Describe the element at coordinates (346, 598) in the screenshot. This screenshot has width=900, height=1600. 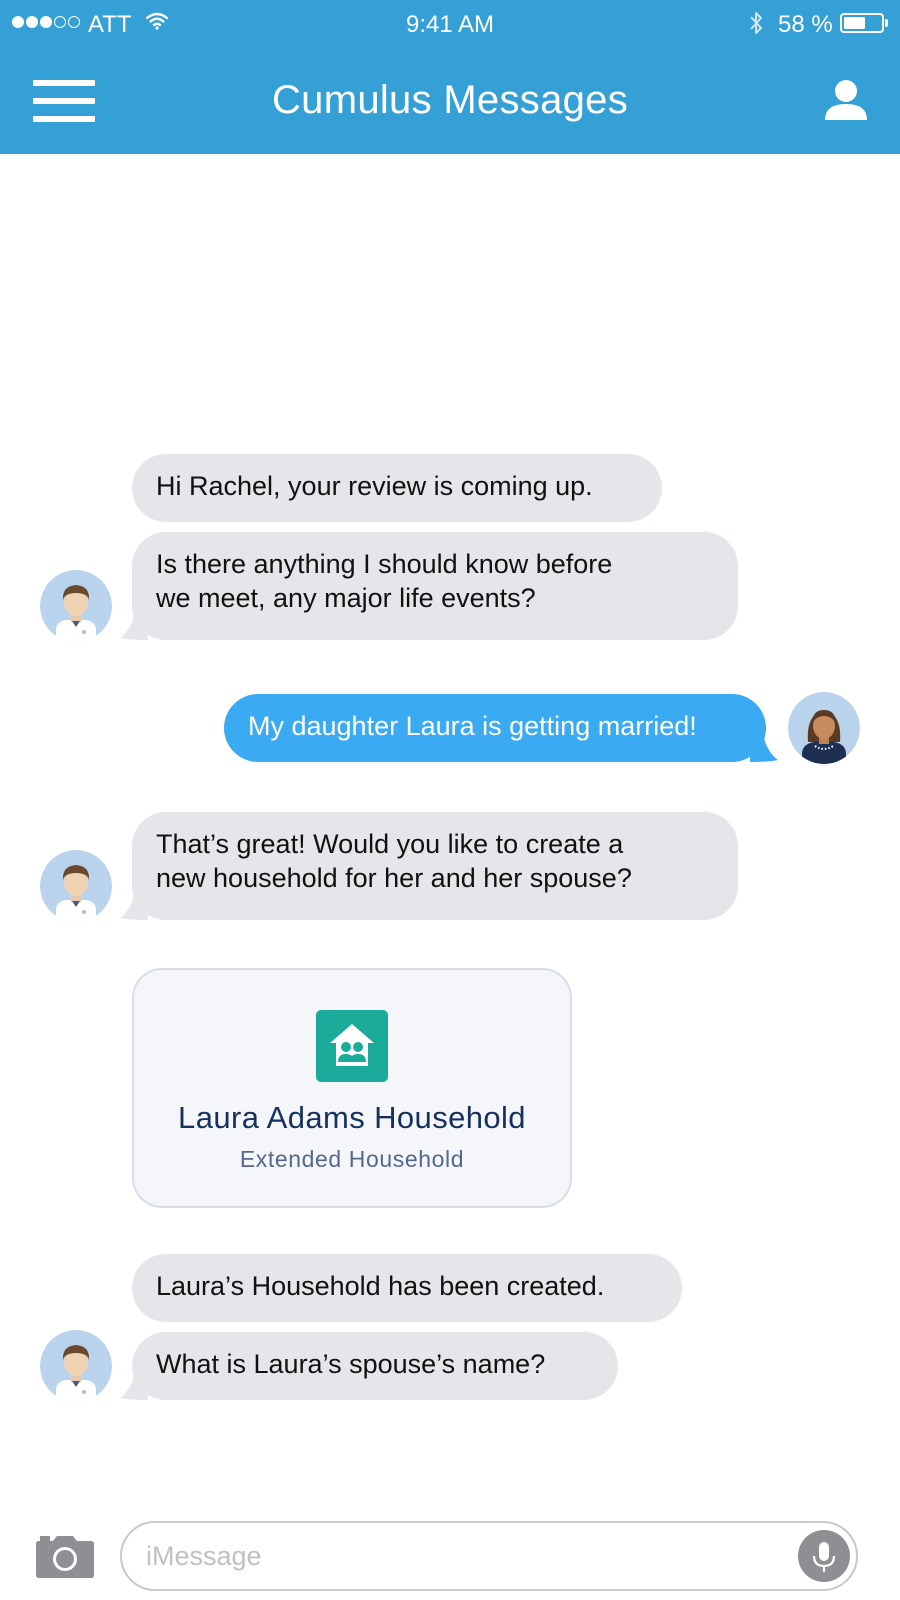
I see `message-text-line: we meet, any major life events?` at that location.